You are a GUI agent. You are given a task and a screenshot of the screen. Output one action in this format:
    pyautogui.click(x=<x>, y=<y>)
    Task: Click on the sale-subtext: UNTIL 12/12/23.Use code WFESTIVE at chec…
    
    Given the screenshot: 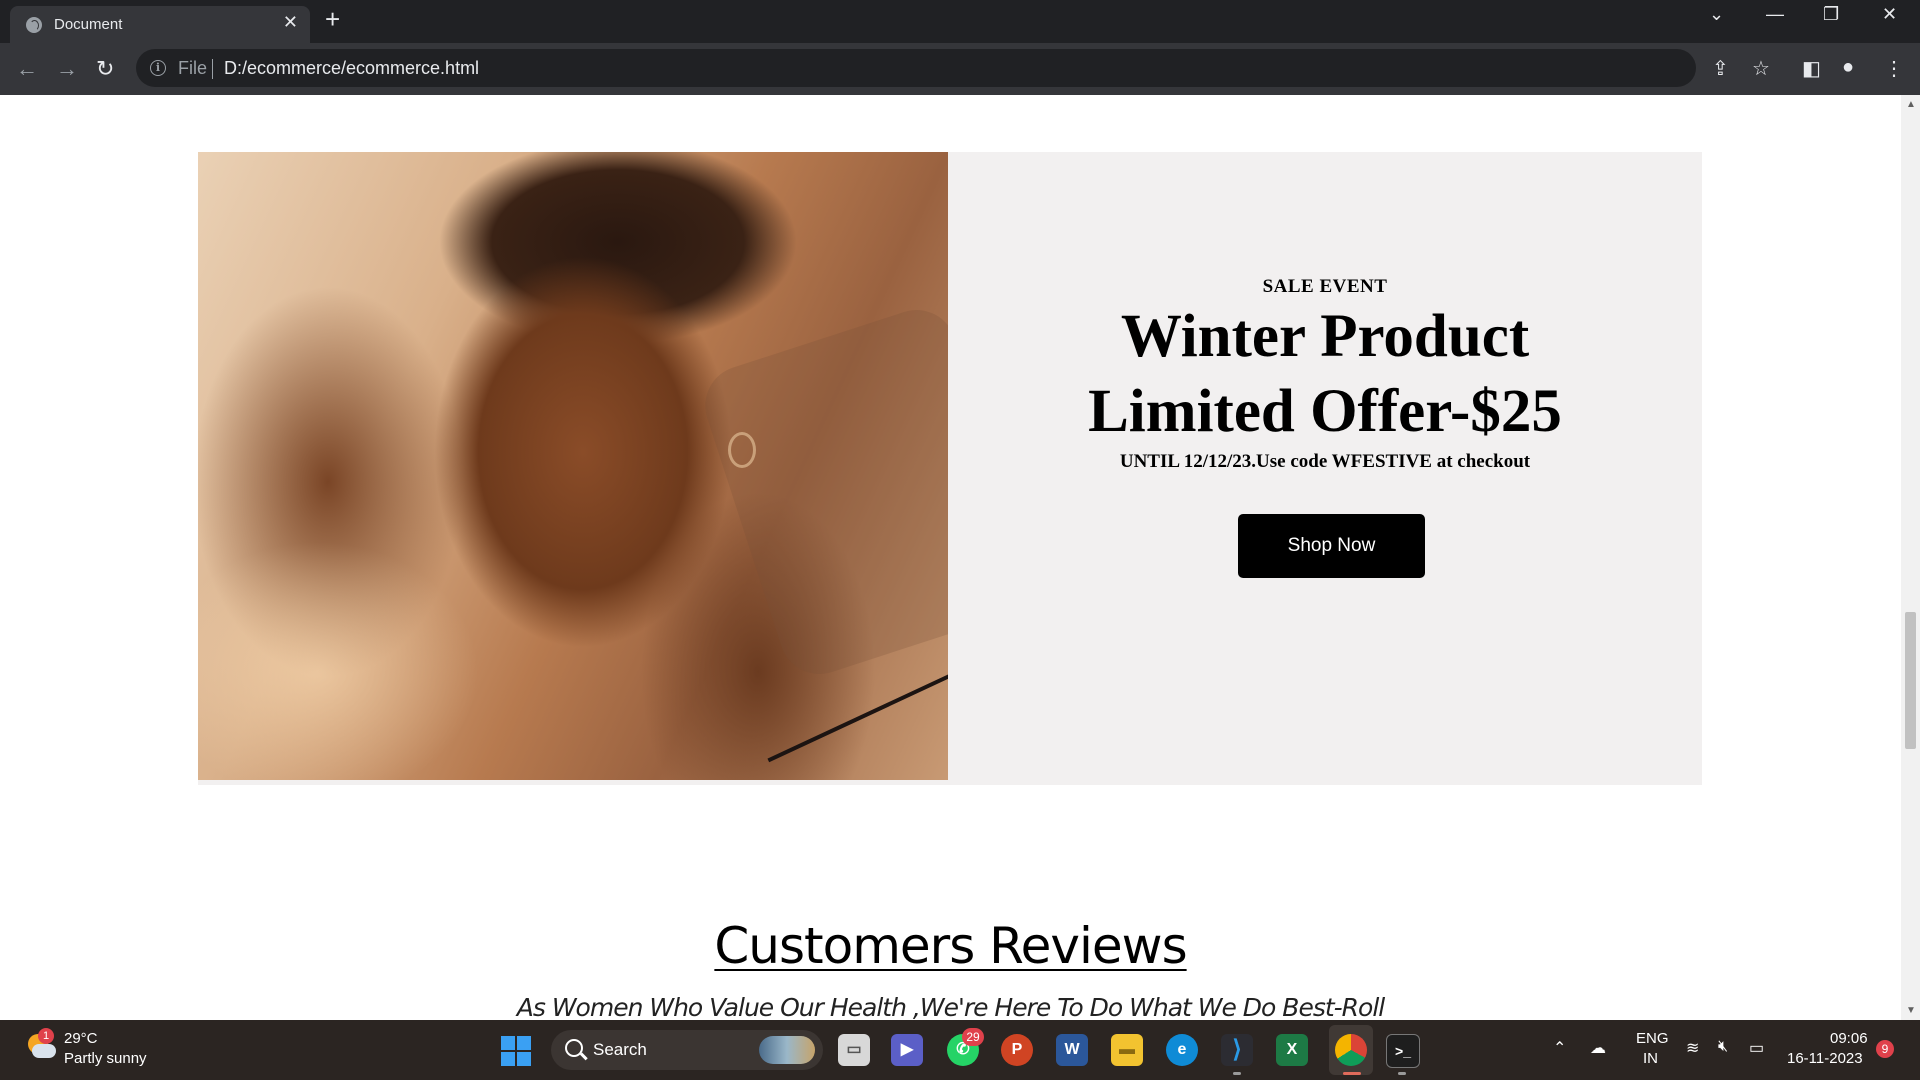 What is the action you would take?
    pyautogui.click(x=1325, y=461)
    